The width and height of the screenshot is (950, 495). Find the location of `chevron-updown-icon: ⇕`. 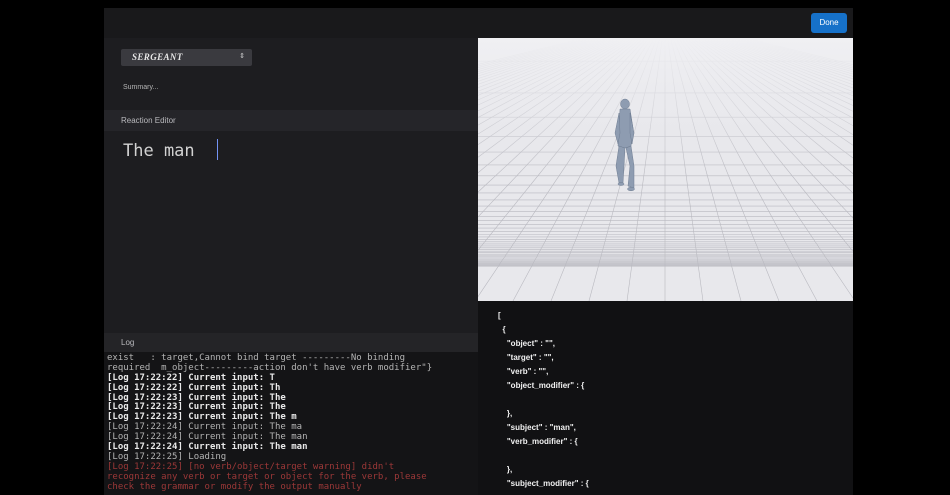

chevron-updown-icon: ⇕ is located at coordinates (242, 56).